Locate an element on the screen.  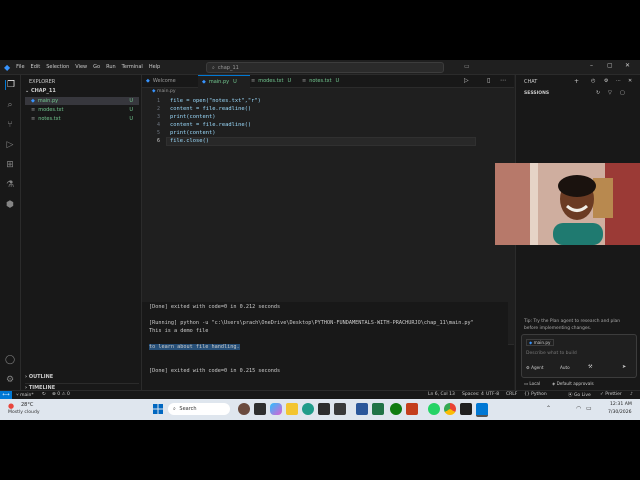
extensions-icon: ⊞ is located at coordinates (10, 165).